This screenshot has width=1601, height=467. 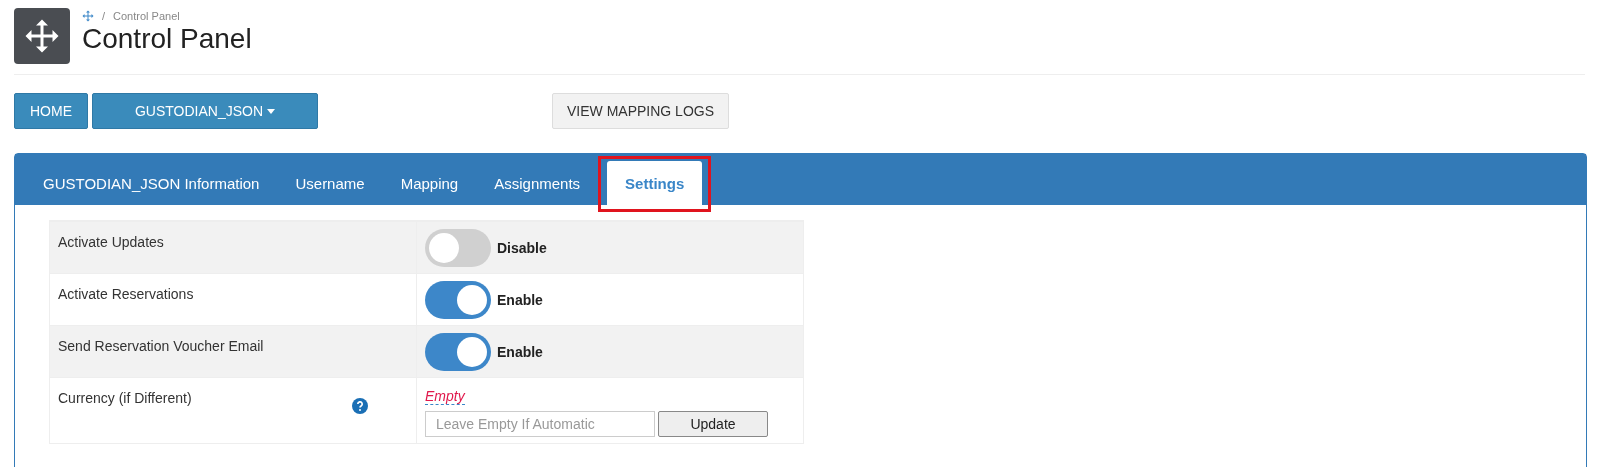 What do you see at coordinates (537, 183) in the screenshot?
I see `tab: Assignments` at bounding box center [537, 183].